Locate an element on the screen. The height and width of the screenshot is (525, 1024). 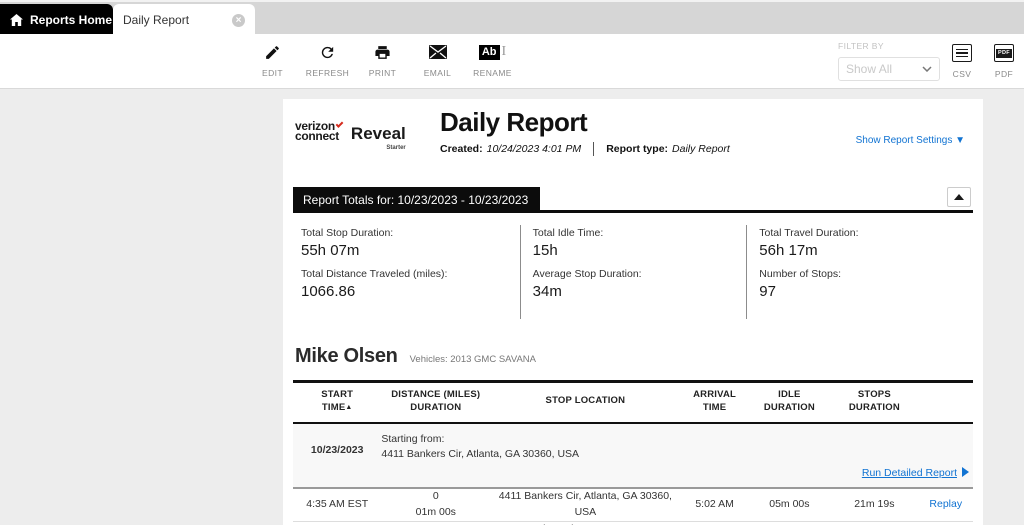
tab-home-label: Reports Home is located at coordinates (71, 20).